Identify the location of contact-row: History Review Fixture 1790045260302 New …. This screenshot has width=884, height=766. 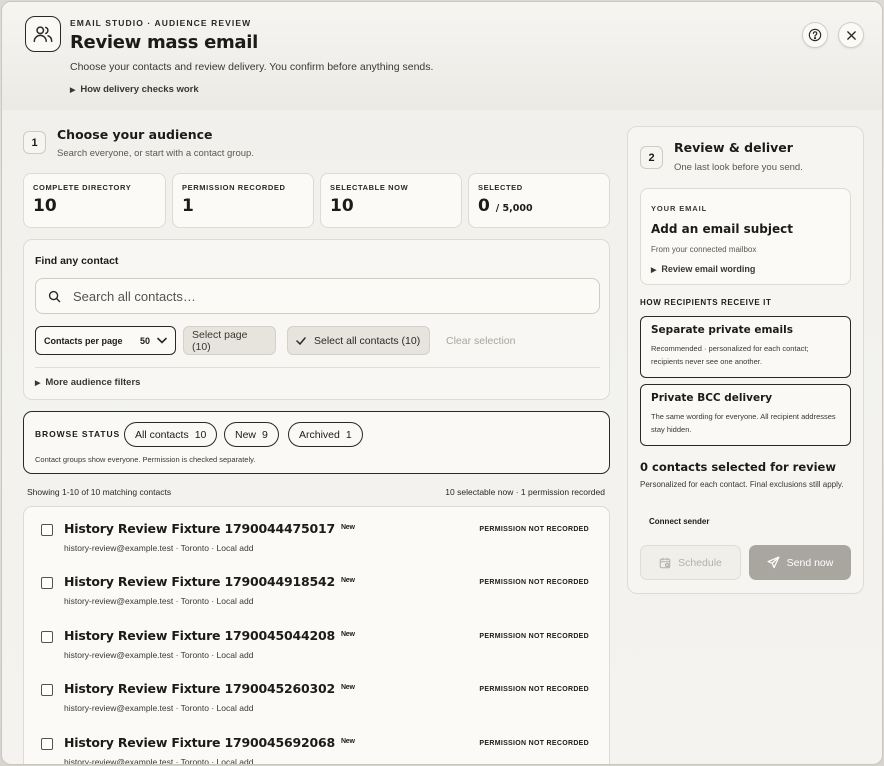
(316, 693).